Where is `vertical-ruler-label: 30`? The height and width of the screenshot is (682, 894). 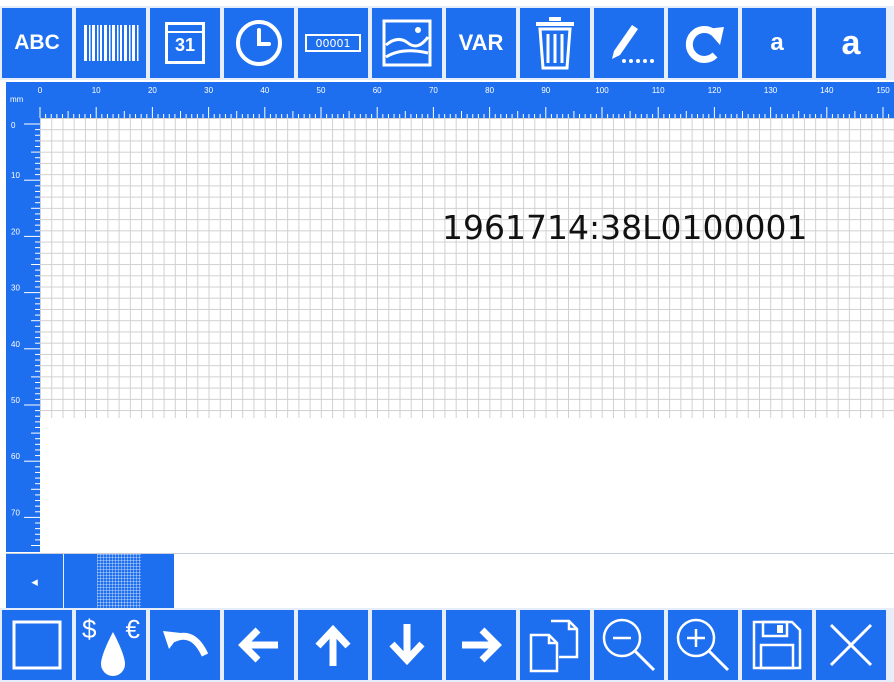 vertical-ruler-label: 30 is located at coordinates (15, 288).